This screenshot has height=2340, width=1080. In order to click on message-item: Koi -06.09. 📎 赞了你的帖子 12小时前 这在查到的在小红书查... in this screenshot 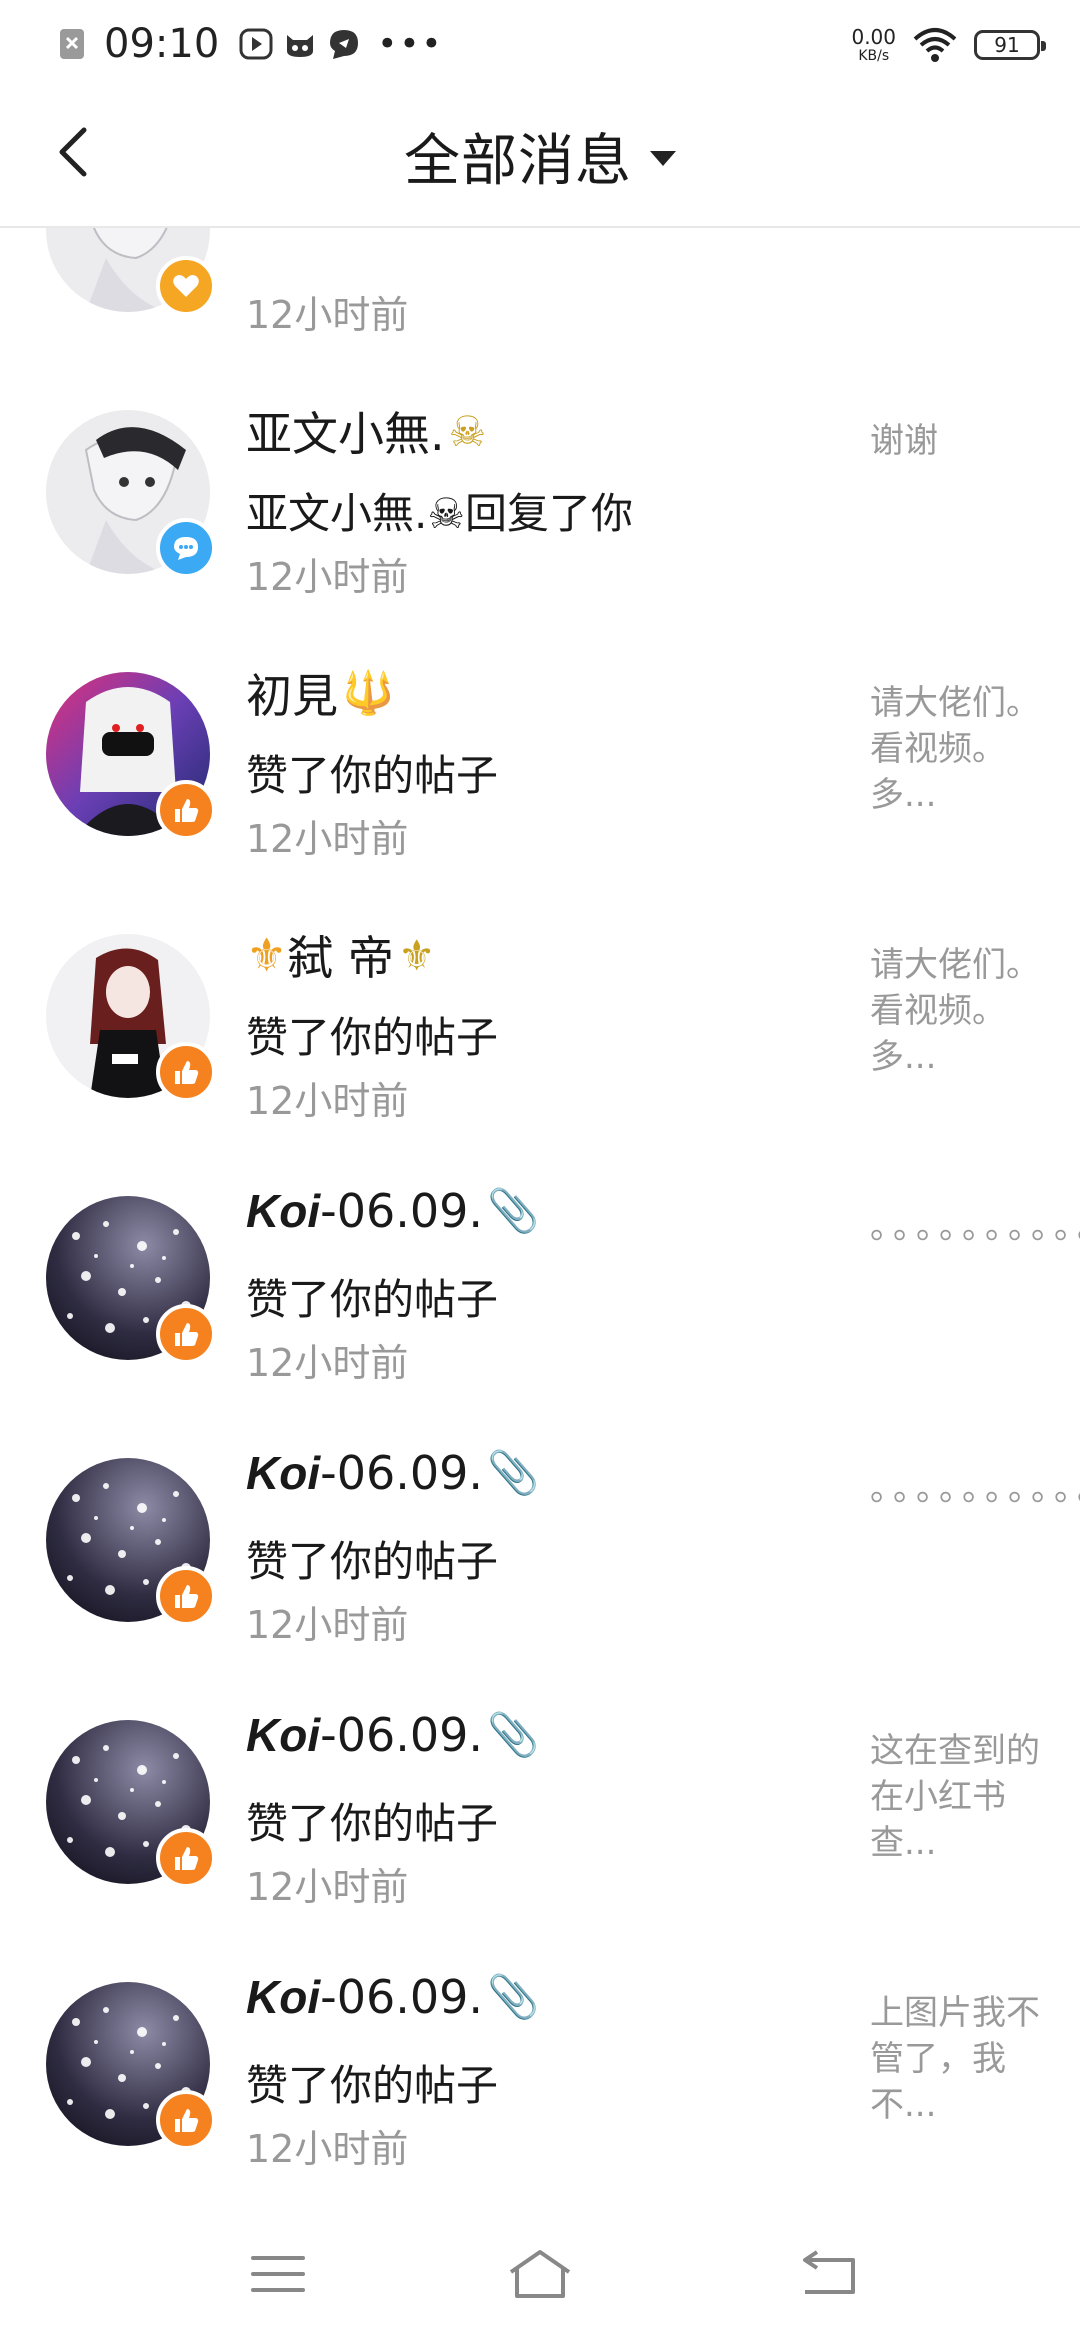, I will do `click(540, 1809)`.